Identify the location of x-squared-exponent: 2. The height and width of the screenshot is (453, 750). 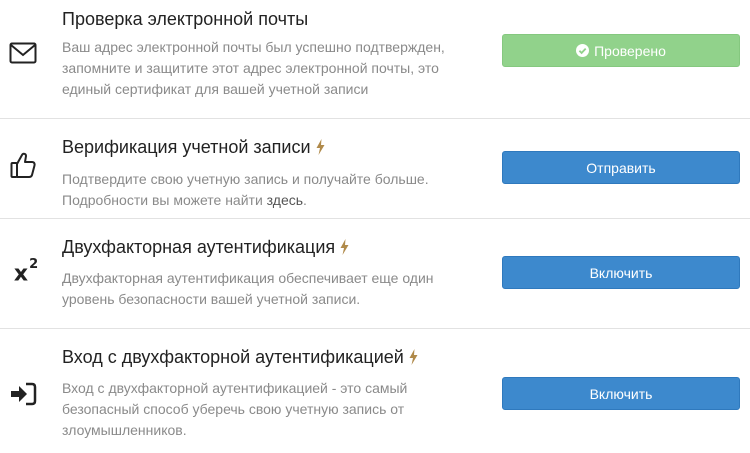
(34, 265).